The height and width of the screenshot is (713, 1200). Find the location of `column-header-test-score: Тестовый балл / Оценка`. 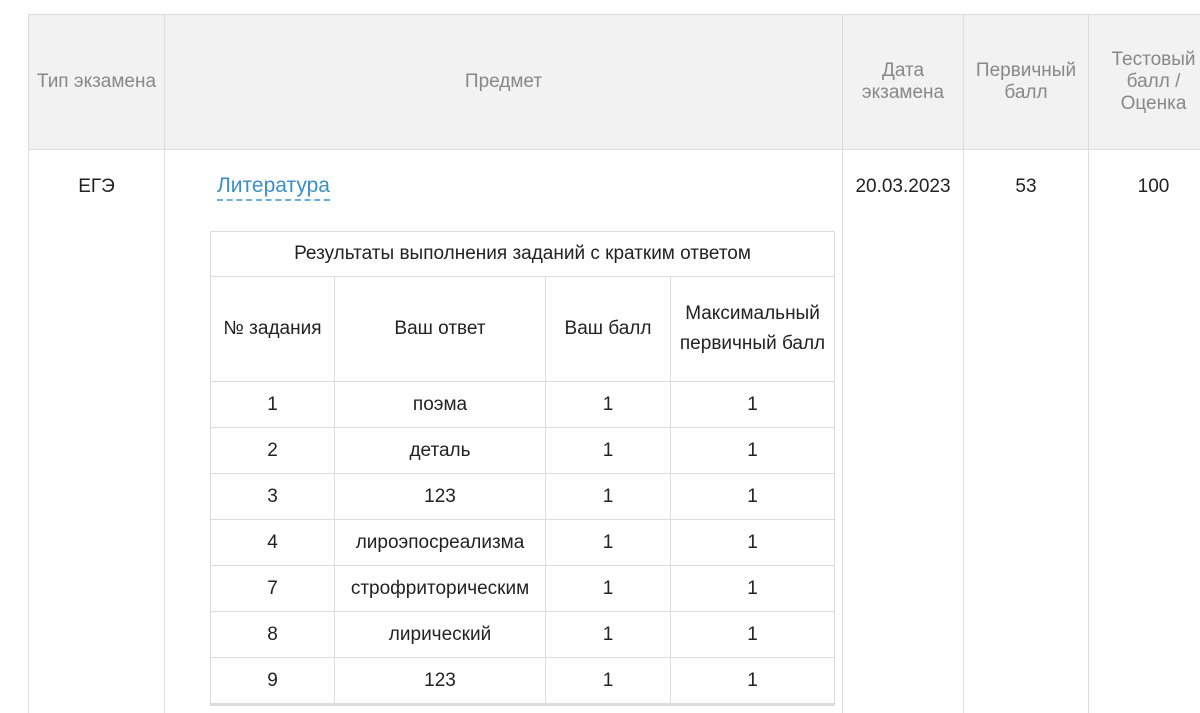

column-header-test-score: Тестовый балл / Оценка is located at coordinates (1144, 82).